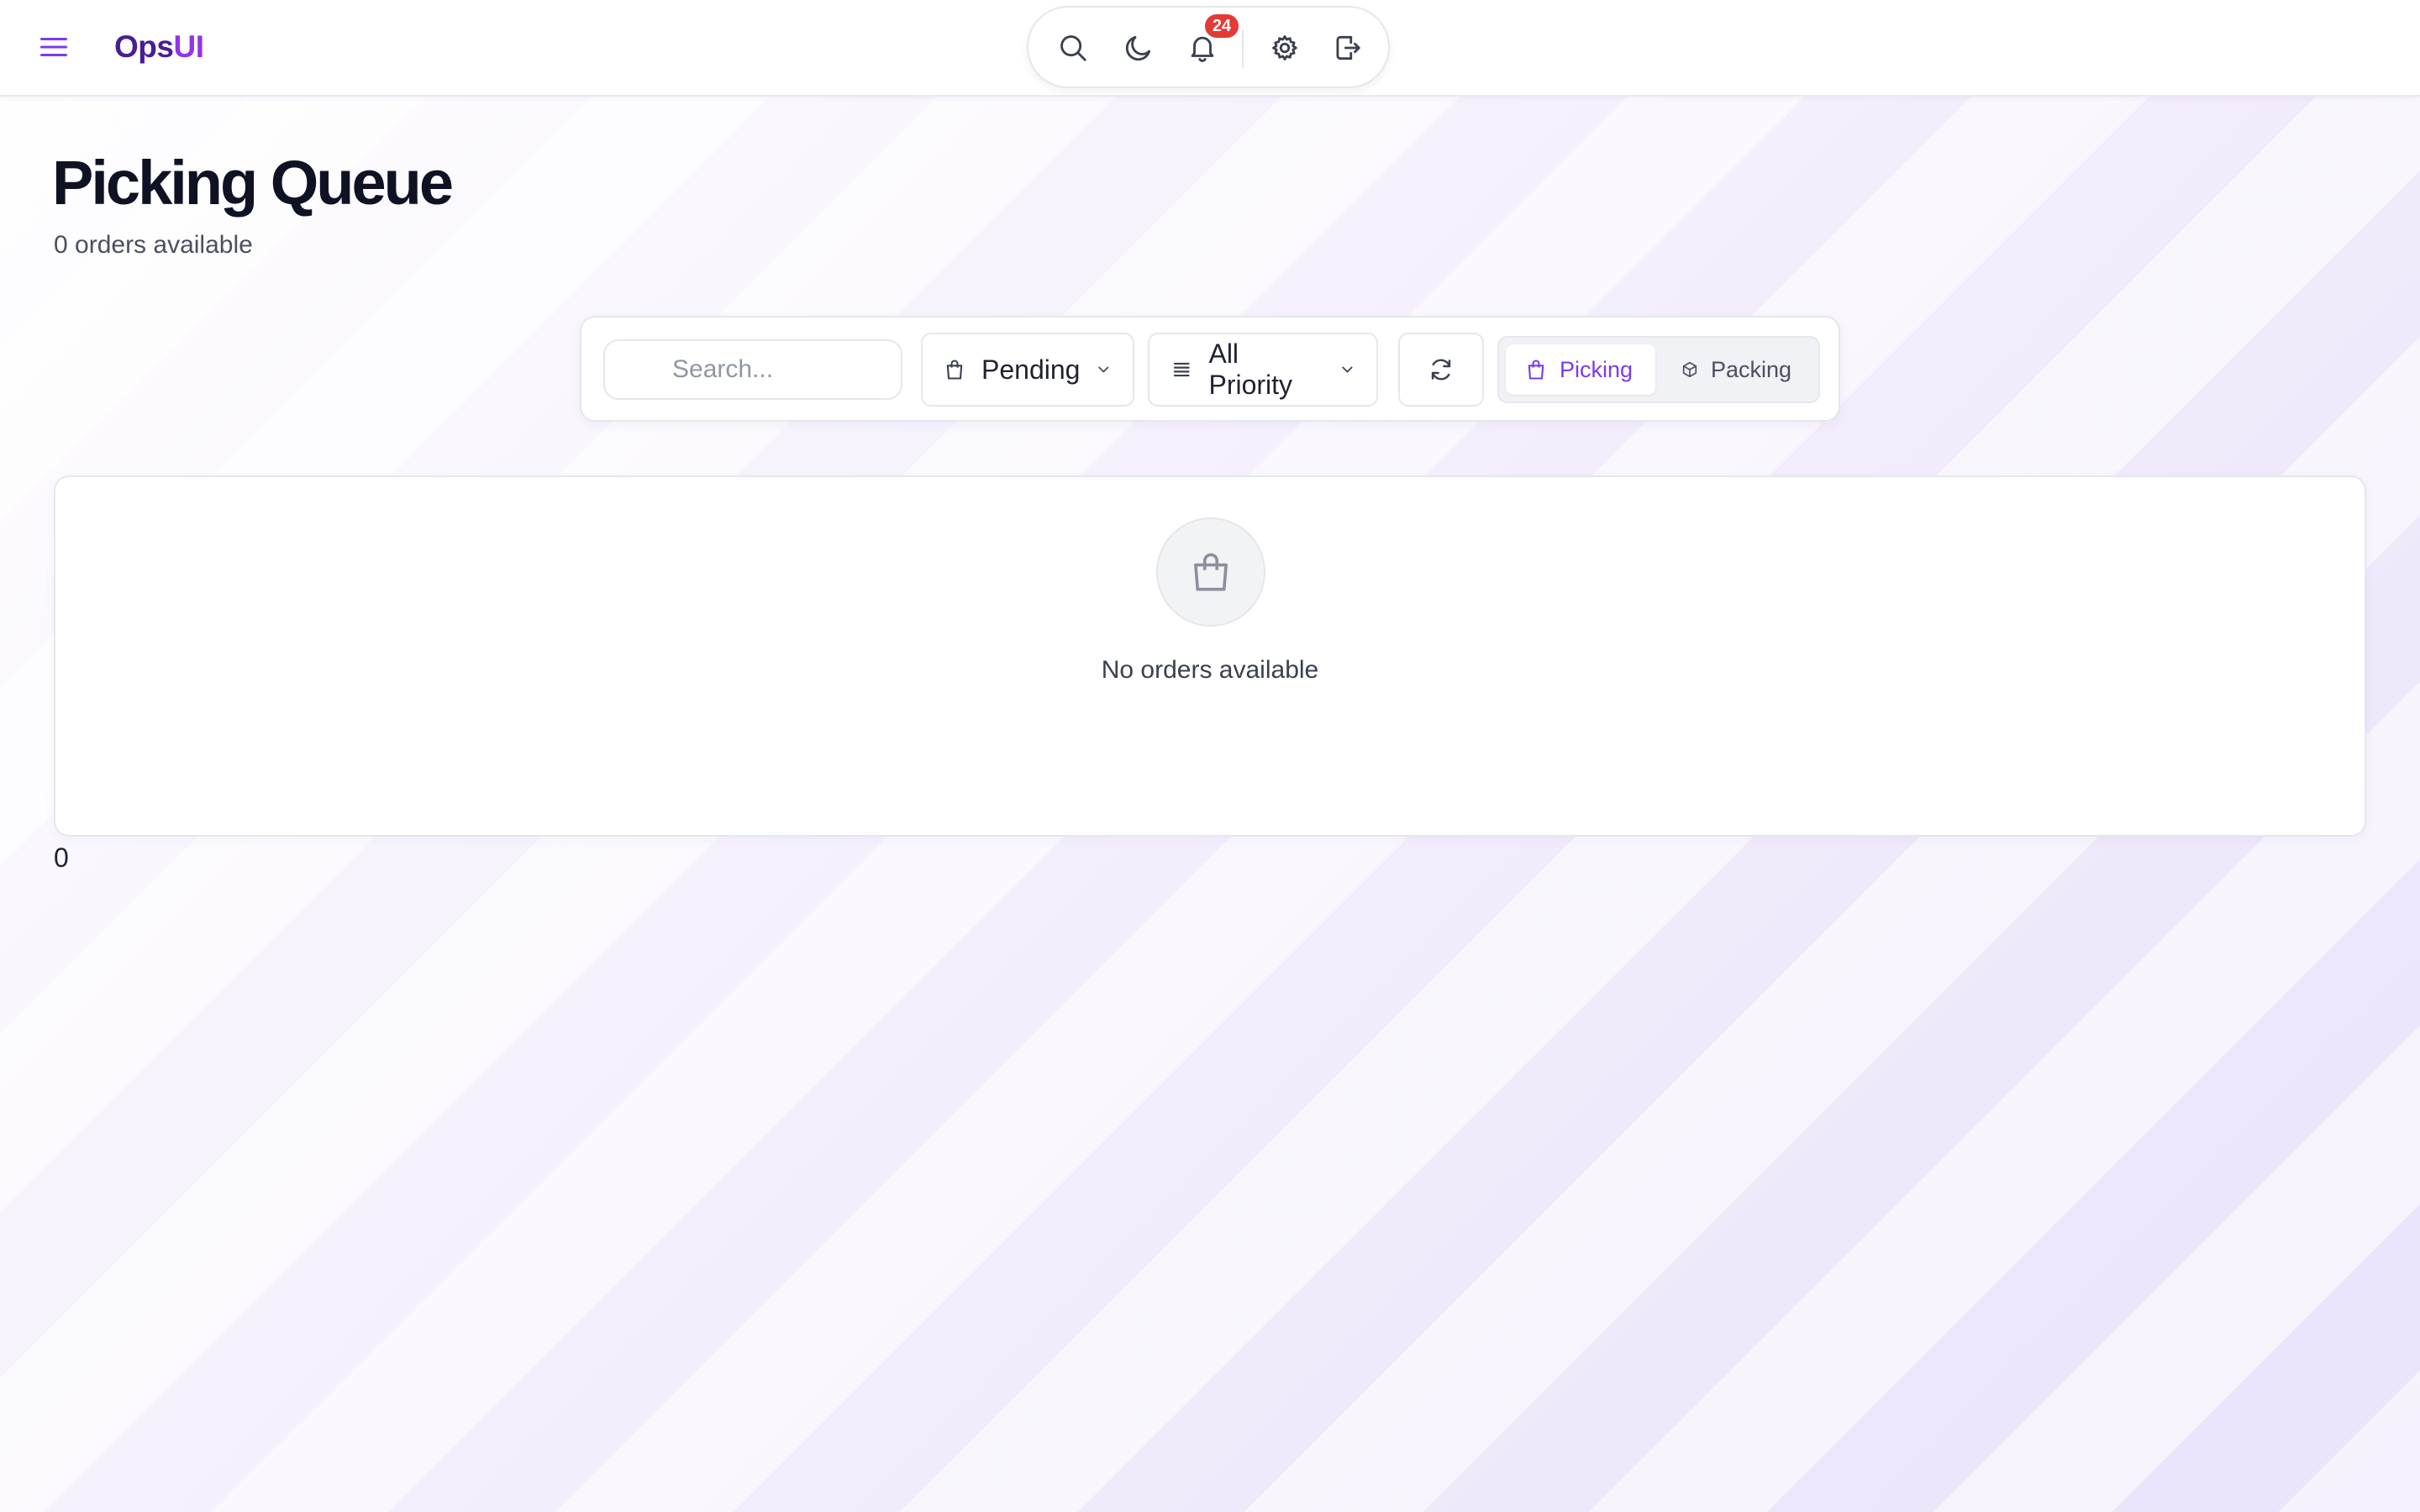 The width and height of the screenshot is (2420, 1512). I want to click on page-title: Picking Queue, so click(253, 183).